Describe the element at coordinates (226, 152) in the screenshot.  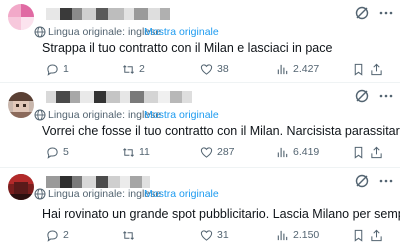
I see `like-count: 287` at that location.